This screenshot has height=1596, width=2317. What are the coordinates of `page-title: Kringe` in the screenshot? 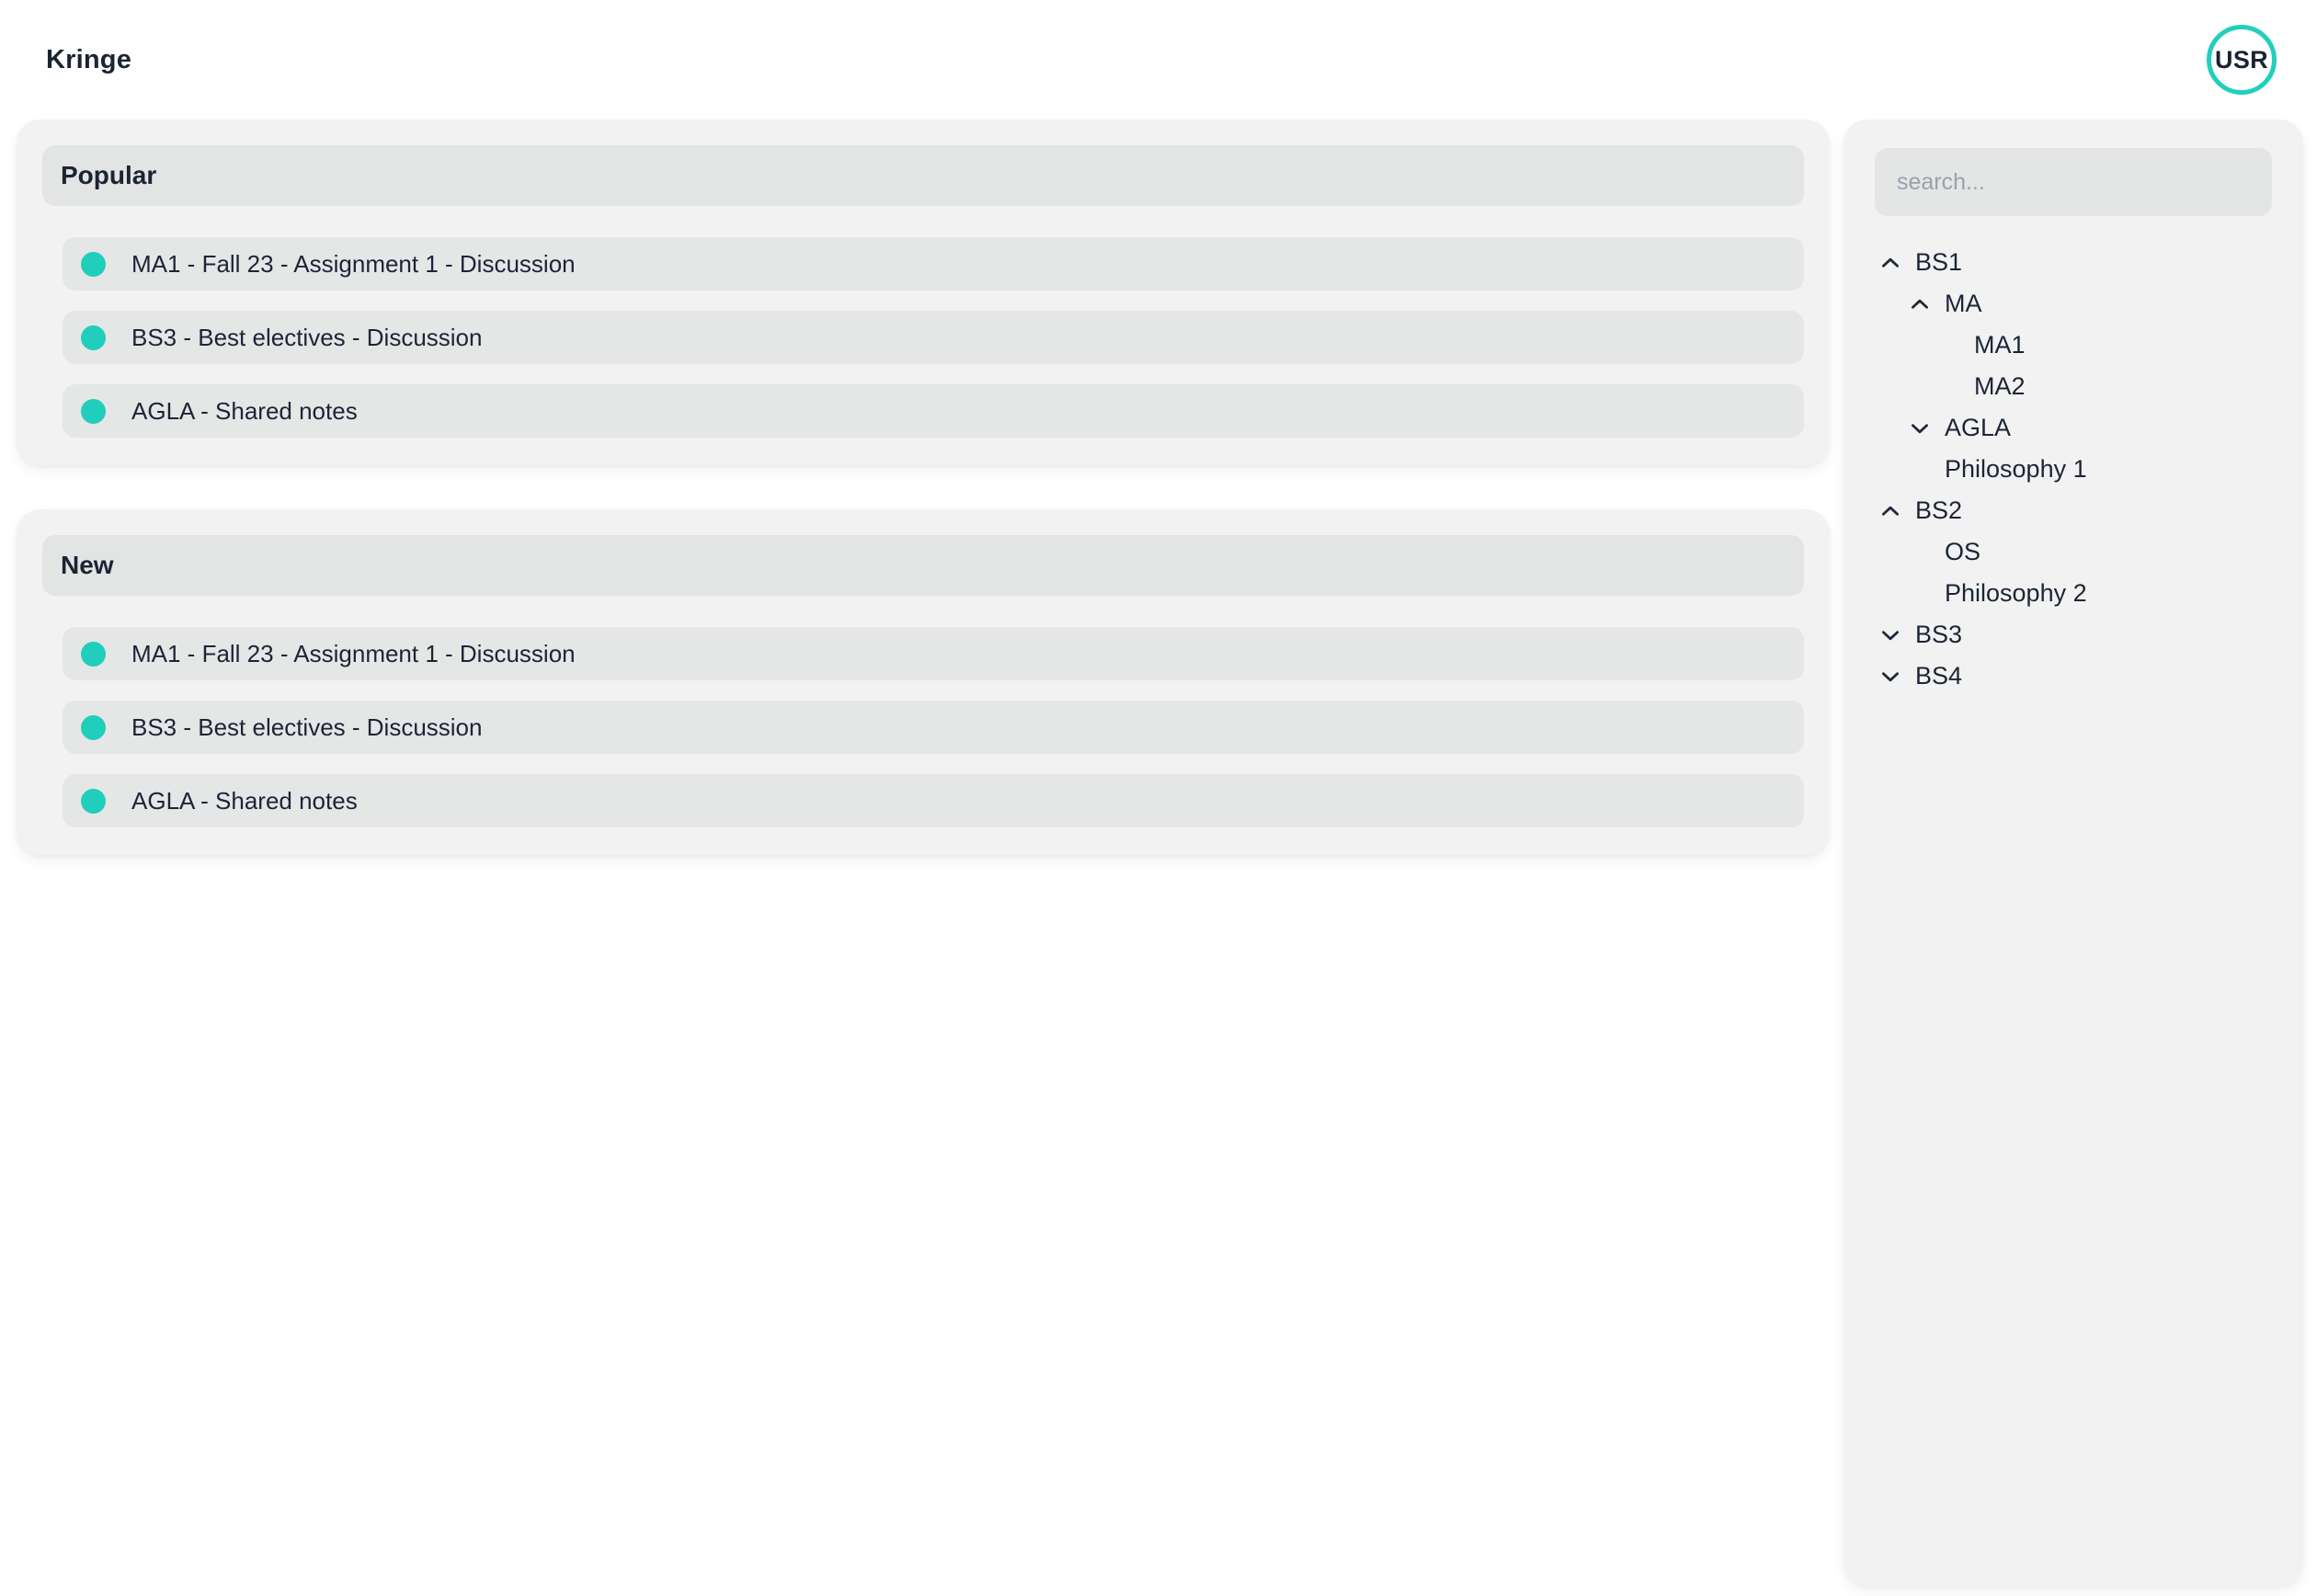 It's located at (89, 59).